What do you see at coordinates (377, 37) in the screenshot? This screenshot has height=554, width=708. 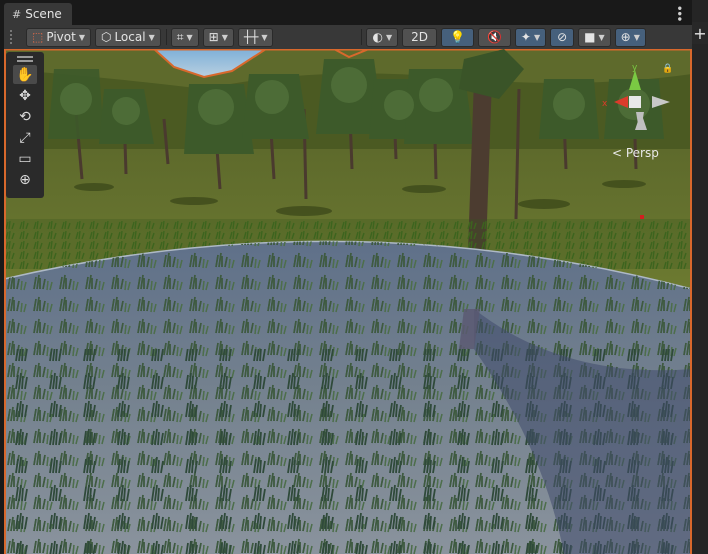 I see `draw-mode-icon: ◐` at bounding box center [377, 37].